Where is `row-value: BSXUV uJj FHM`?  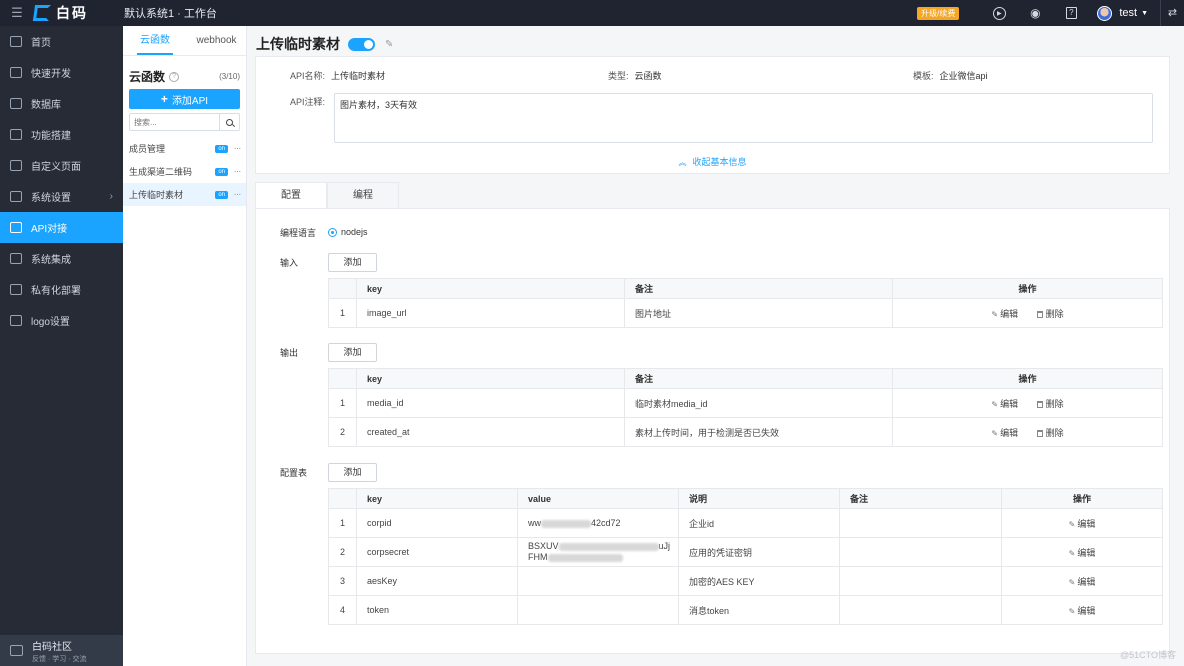 row-value: BSXUV uJj FHM is located at coordinates (598, 552).